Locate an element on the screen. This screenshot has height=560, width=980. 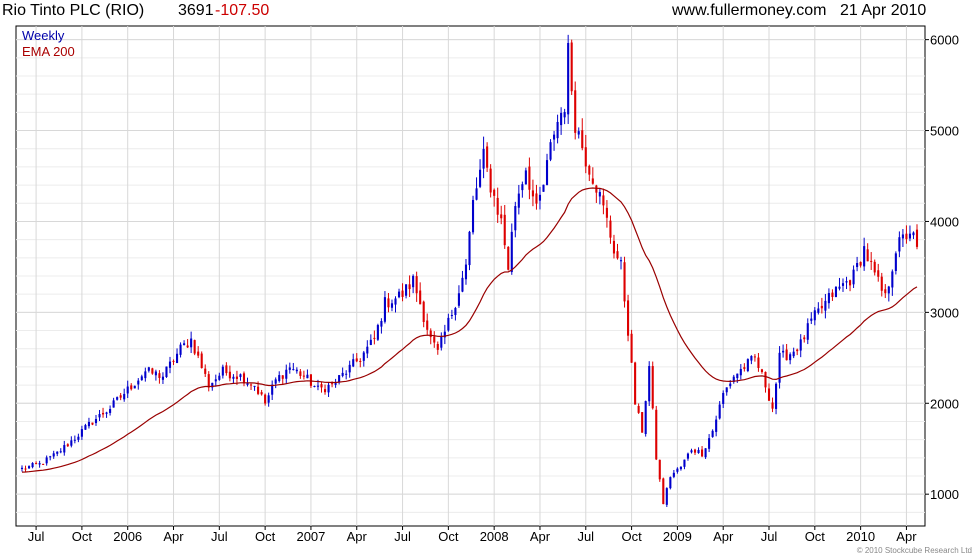
legend-weekly: Weekly is located at coordinates (43, 35).